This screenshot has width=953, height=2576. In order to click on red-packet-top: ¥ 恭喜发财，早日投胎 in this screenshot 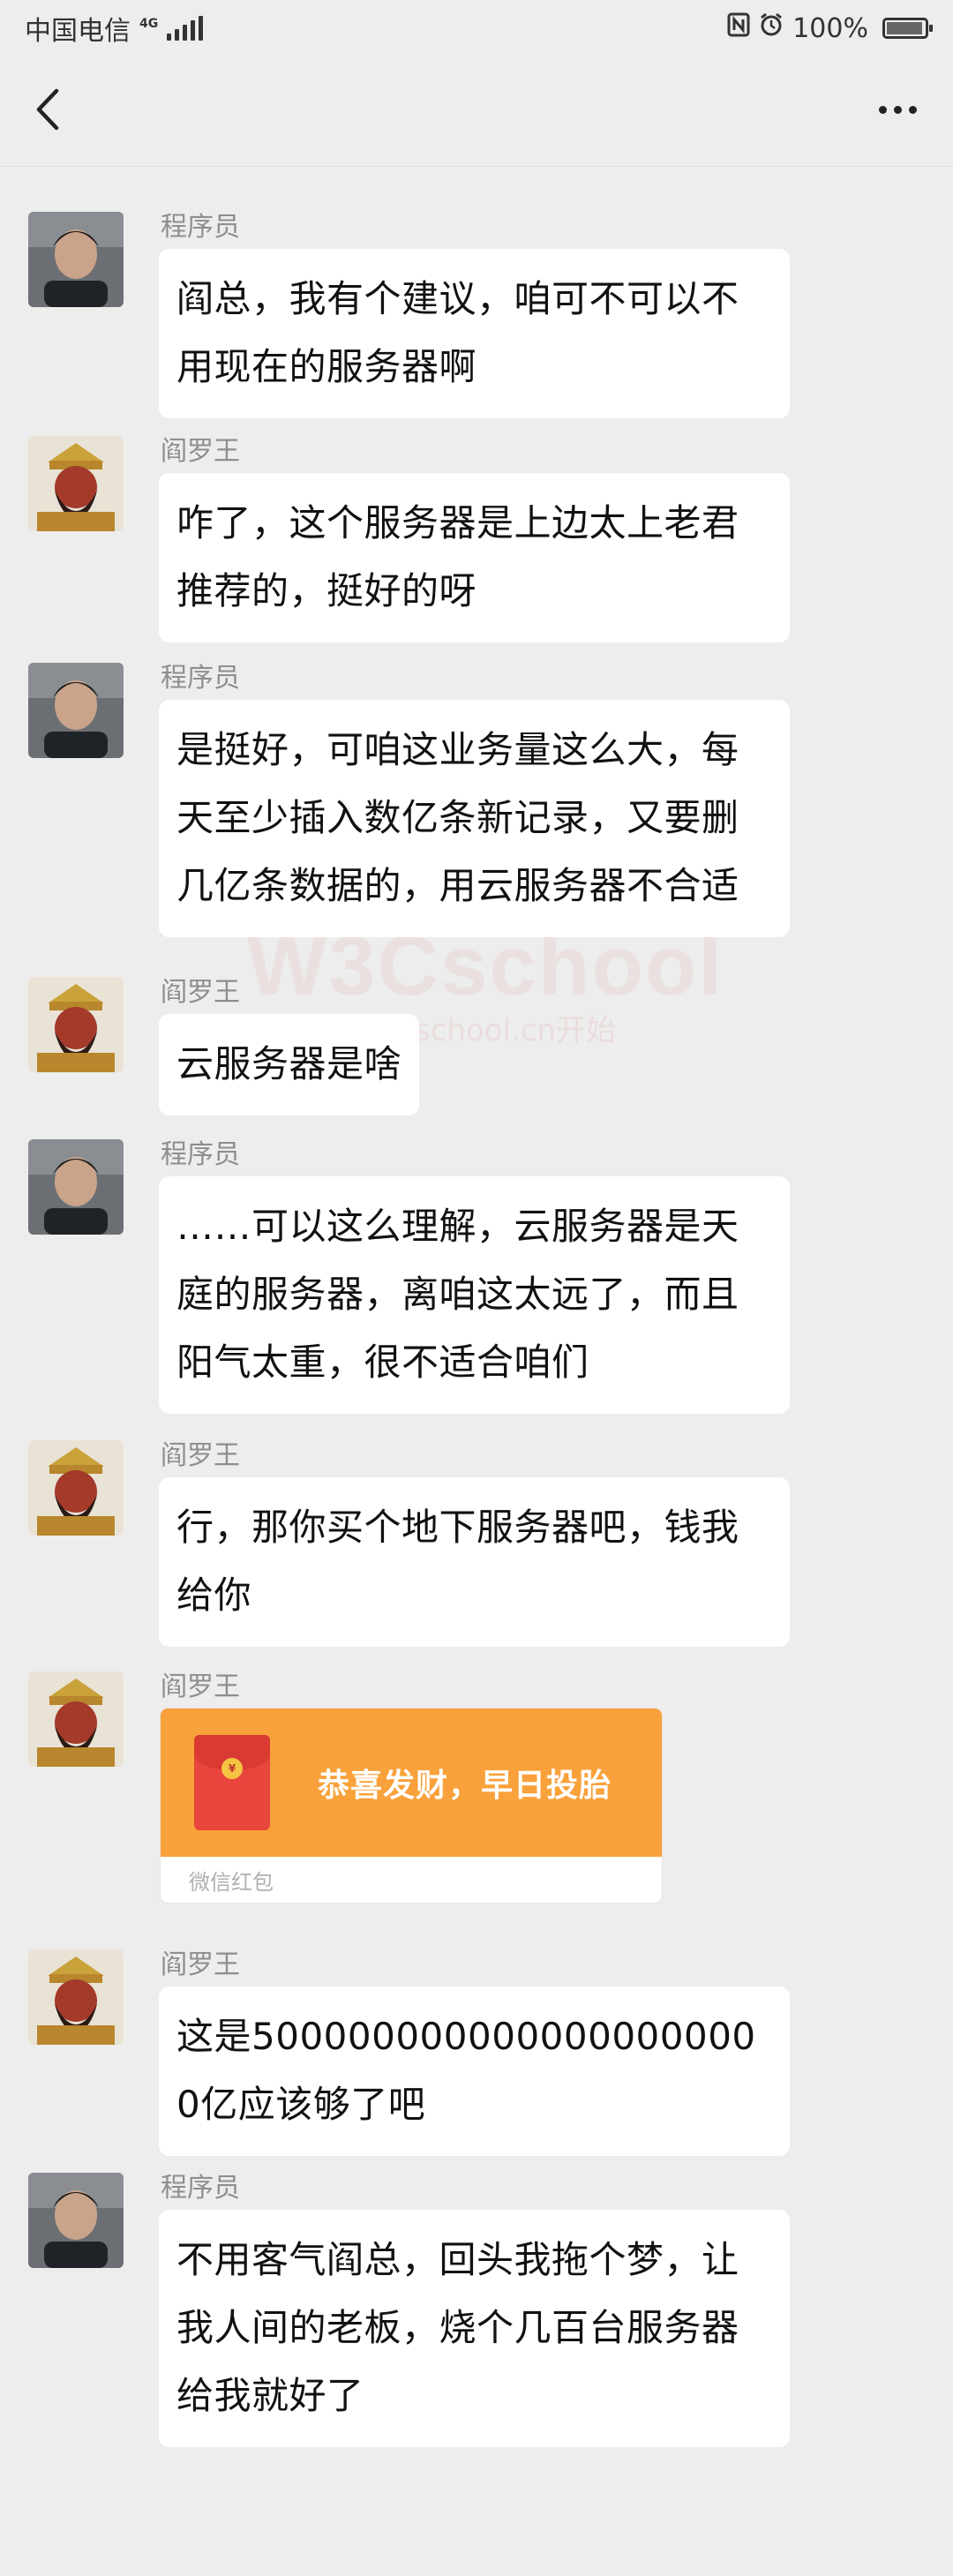, I will do `click(411, 1783)`.